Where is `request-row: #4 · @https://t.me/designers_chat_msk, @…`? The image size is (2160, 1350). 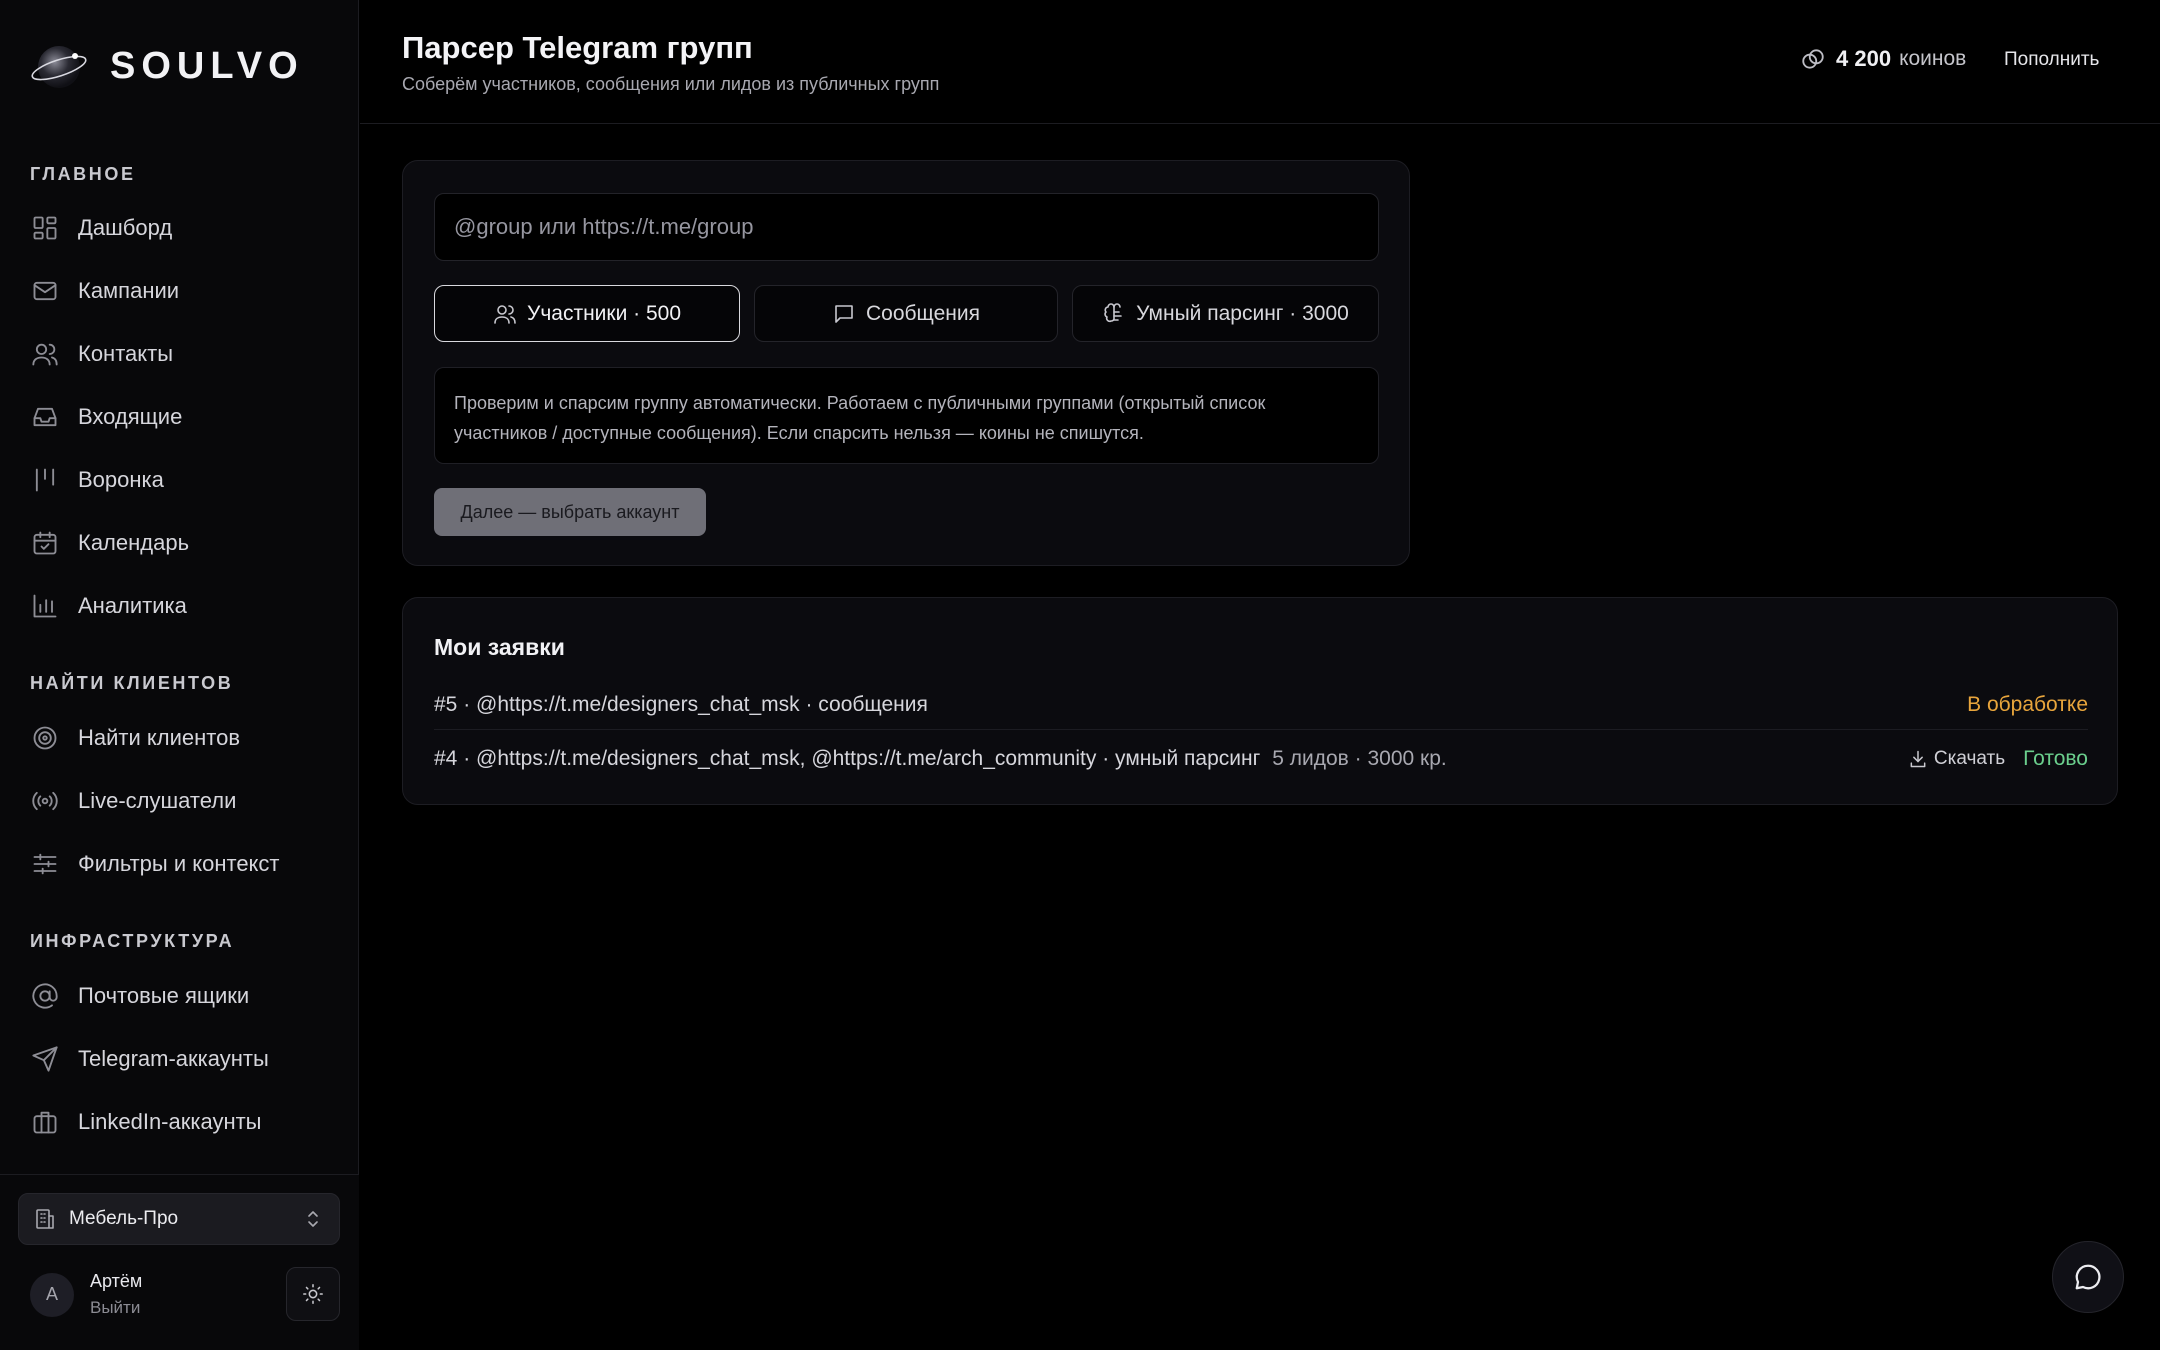
request-row: #4 · @https://t.me/designers_chat_msk, @… is located at coordinates (1261, 759).